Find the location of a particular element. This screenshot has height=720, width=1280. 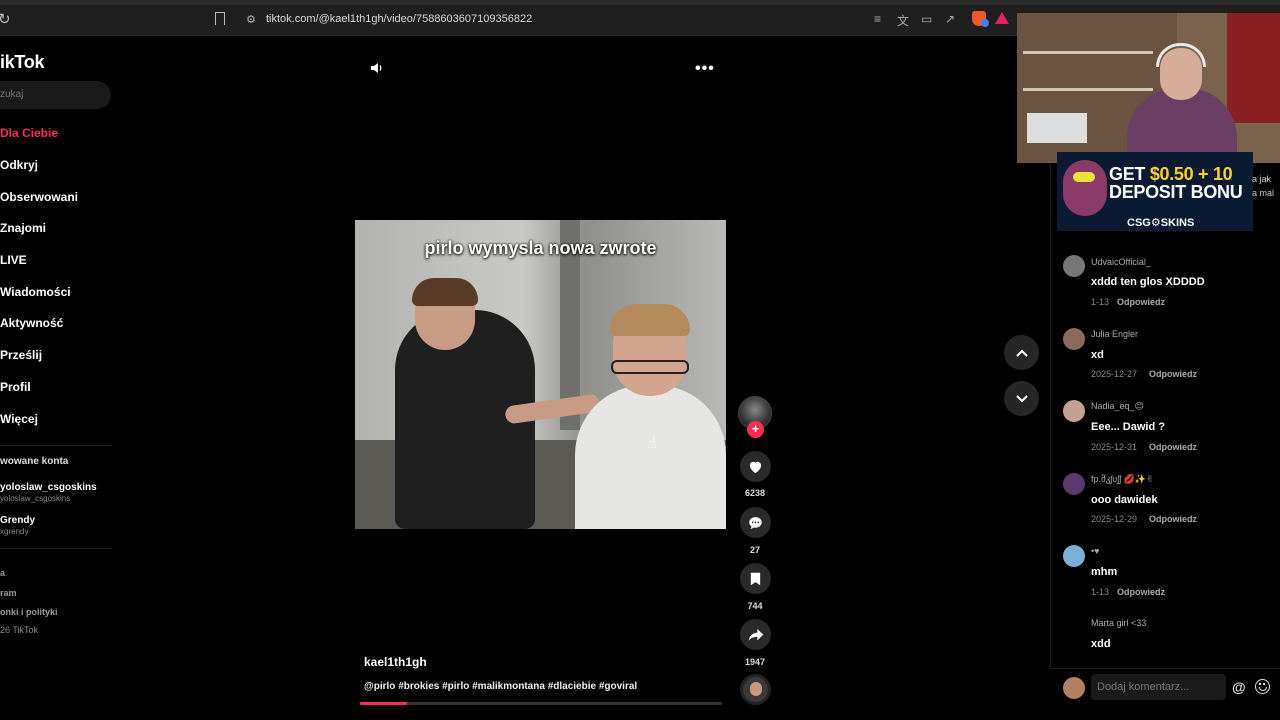

comment-text: Eee... Dawid ? is located at coordinates (1128, 427).